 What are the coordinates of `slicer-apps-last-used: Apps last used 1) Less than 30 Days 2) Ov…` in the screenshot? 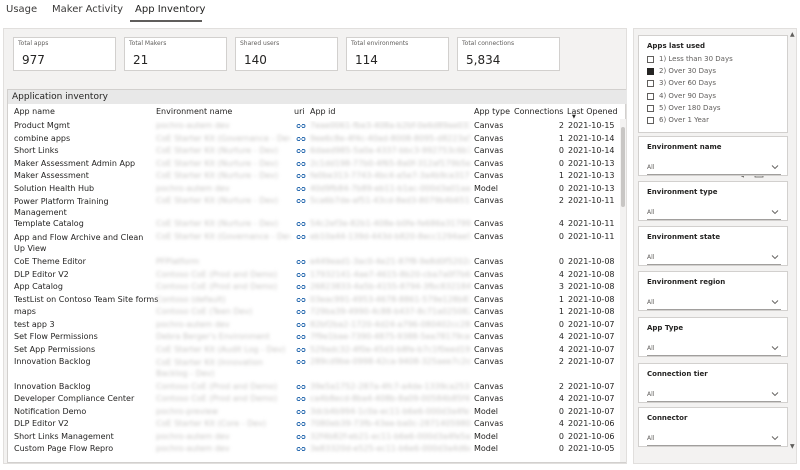 It's located at (713, 84).